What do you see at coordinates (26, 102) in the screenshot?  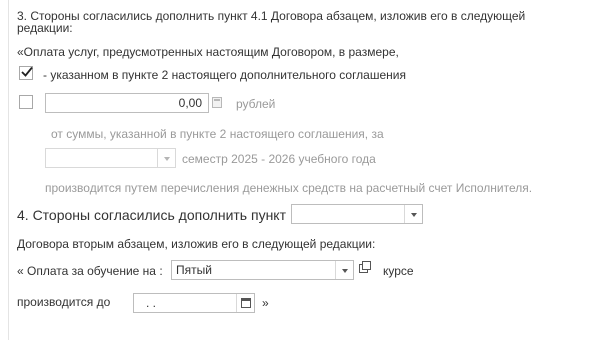 I see `option2-checkbox` at bounding box center [26, 102].